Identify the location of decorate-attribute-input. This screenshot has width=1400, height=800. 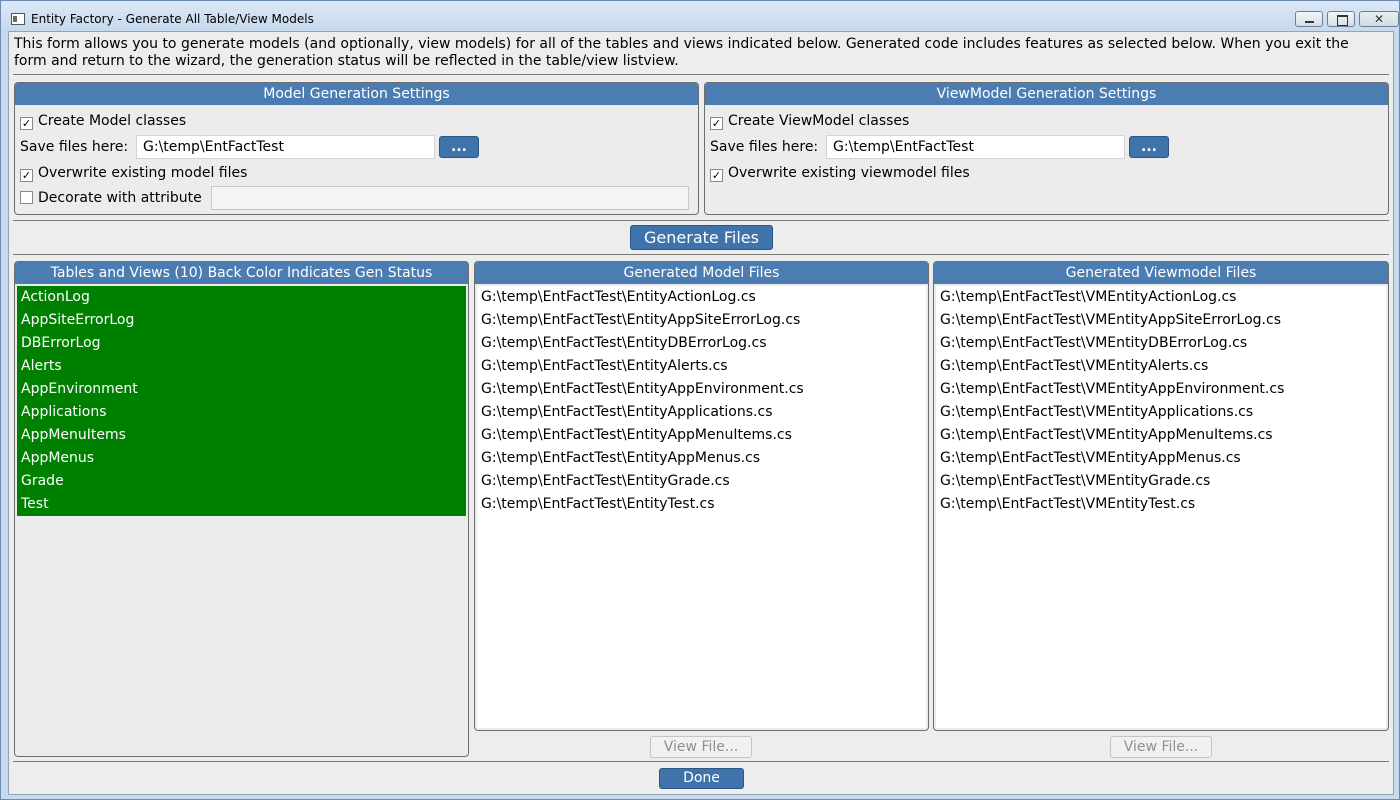
(450, 198).